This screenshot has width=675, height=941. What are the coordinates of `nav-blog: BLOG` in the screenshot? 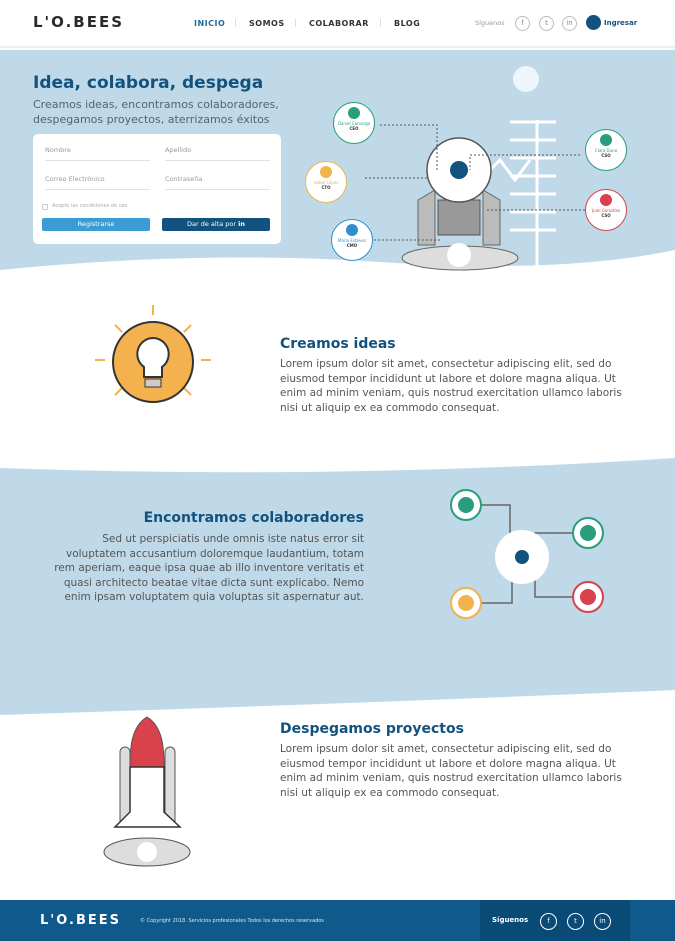 It's located at (407, 23).